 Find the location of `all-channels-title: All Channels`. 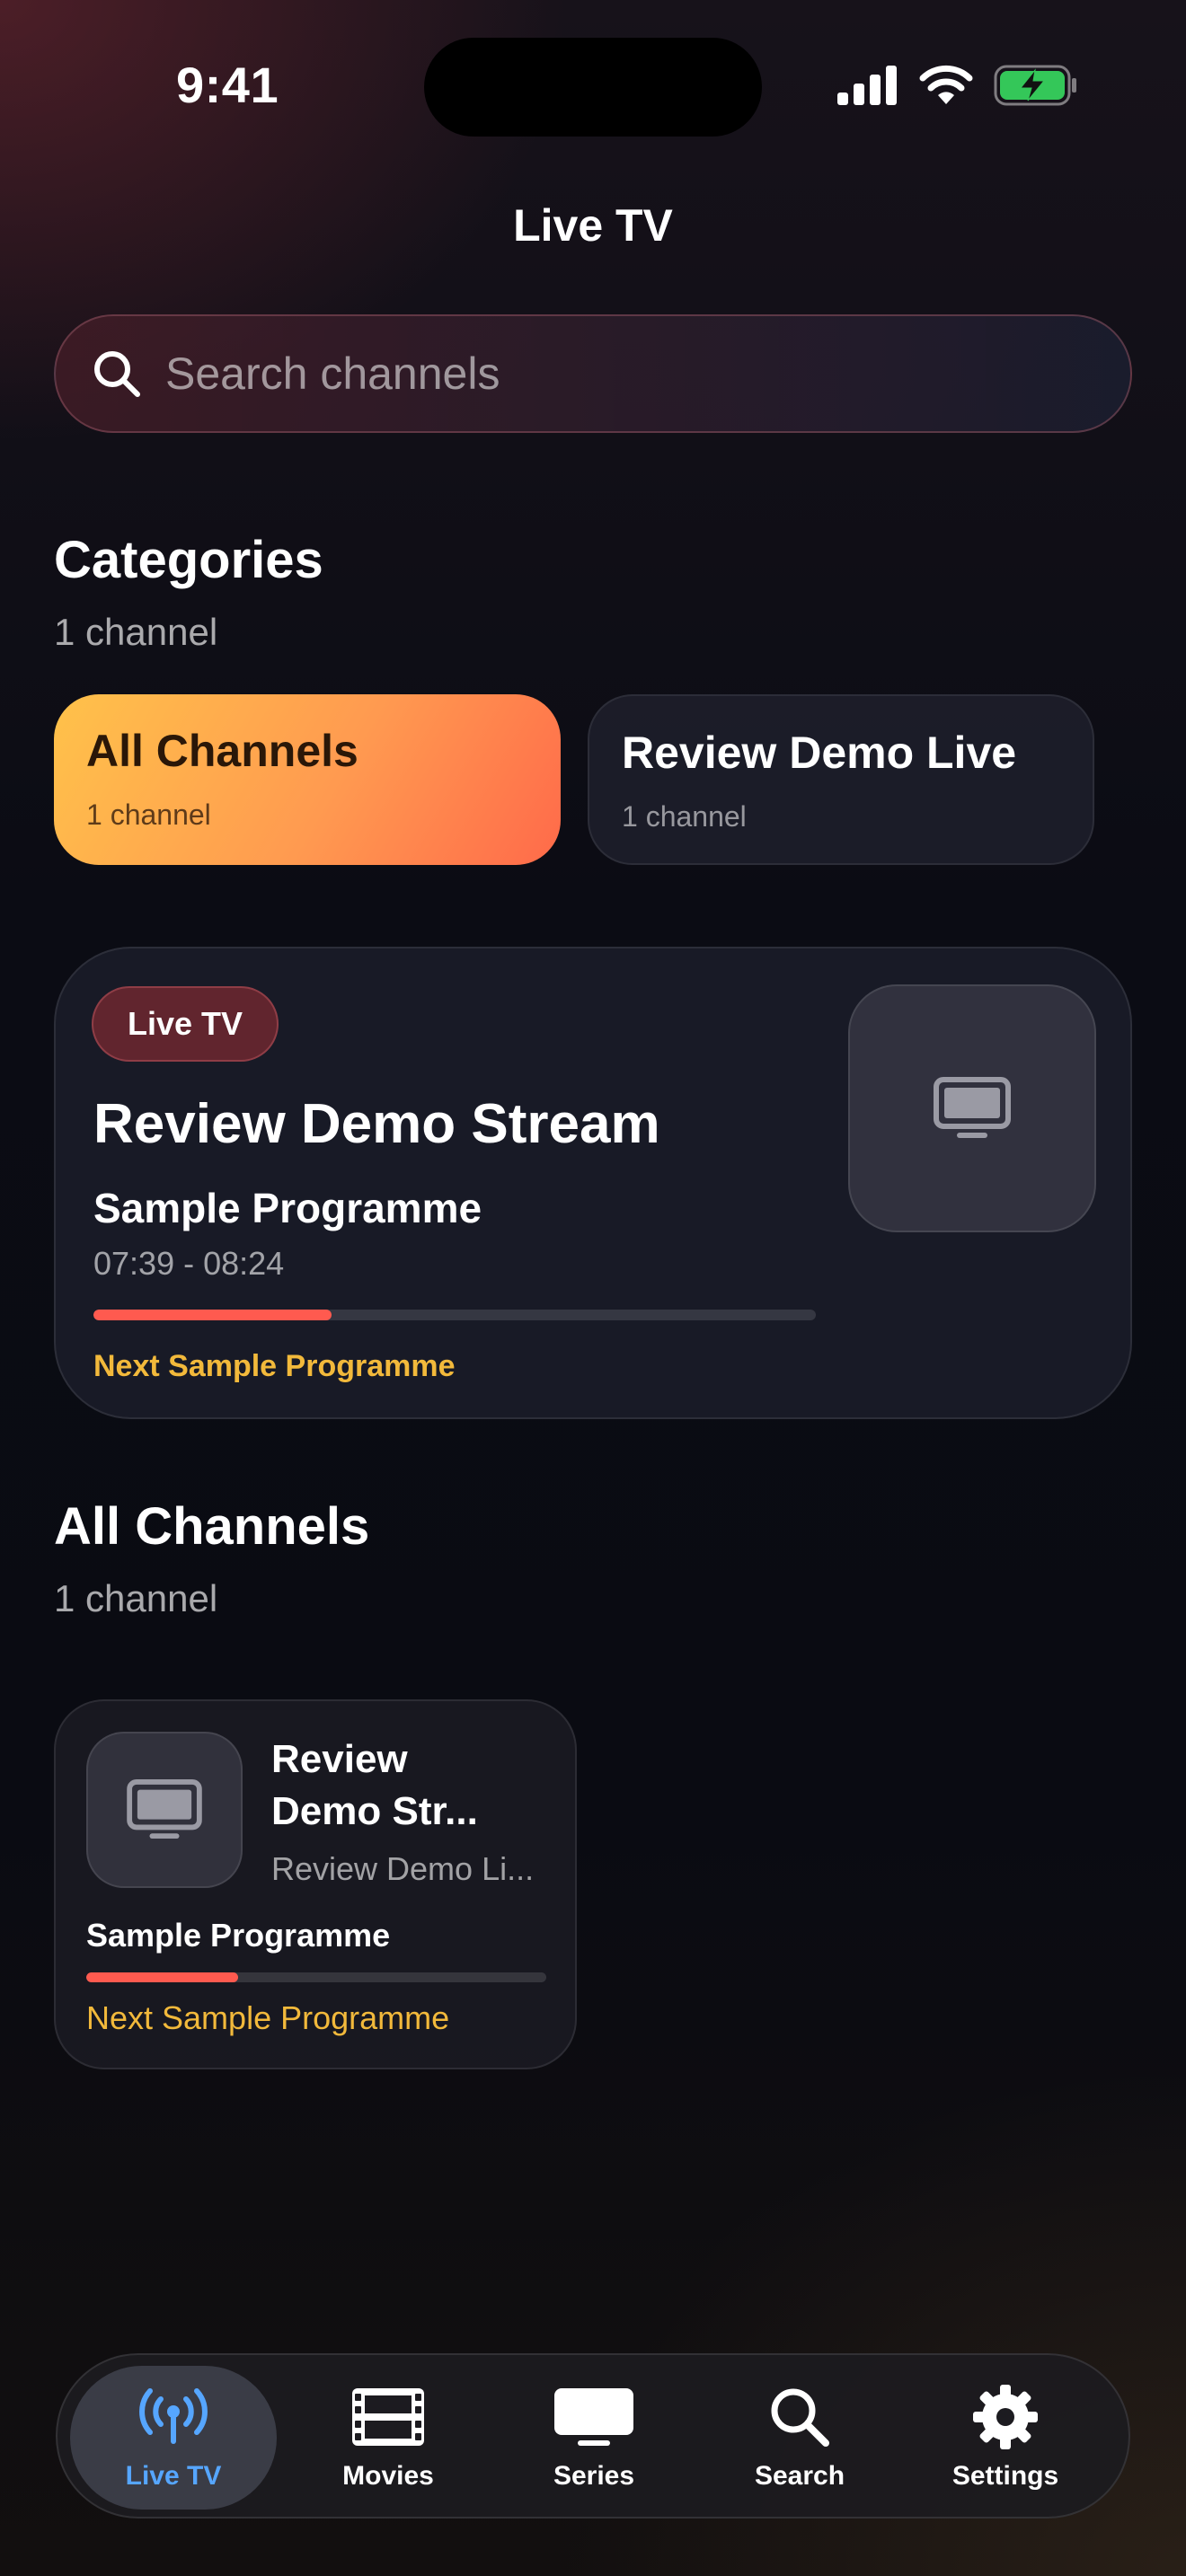

all-channels-title: All Channels is located at coordinates (212, 1526).